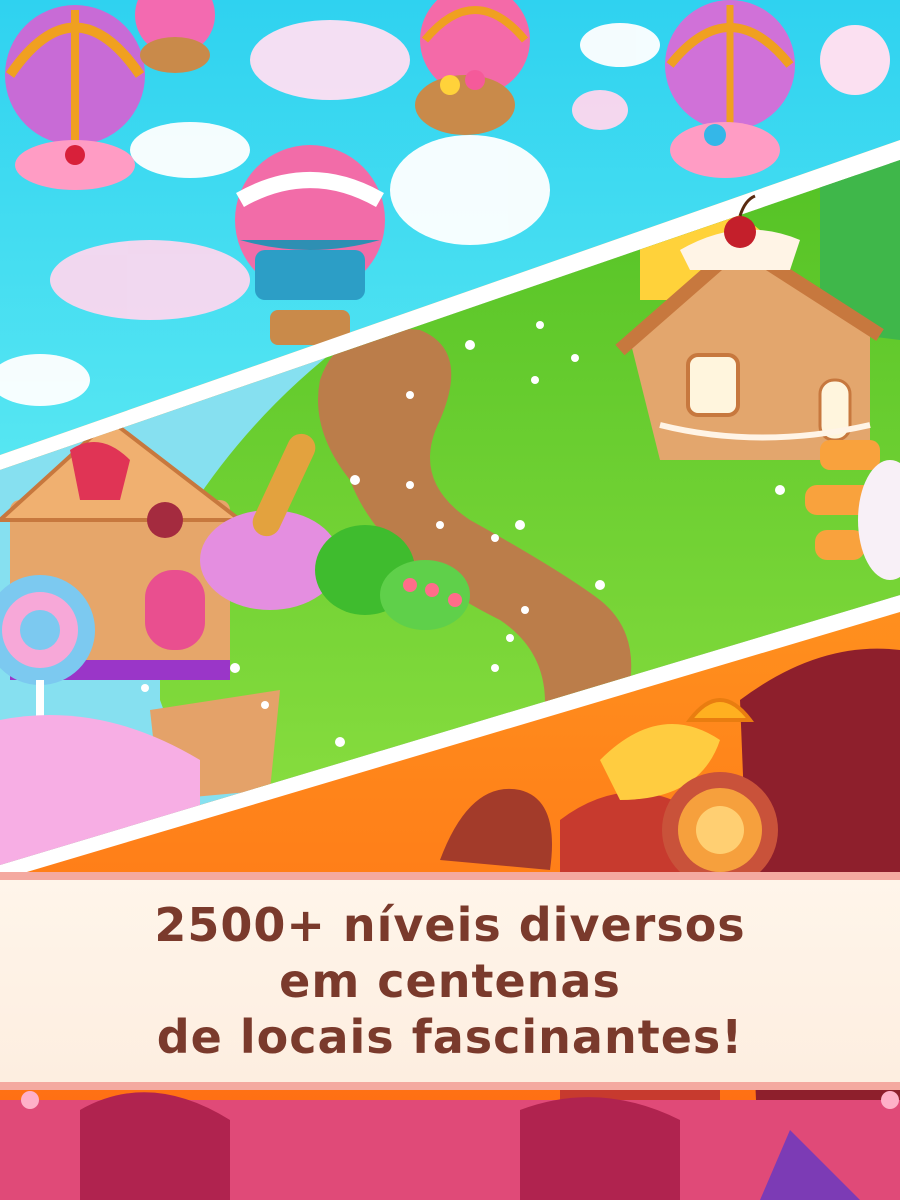  Describe the element at coordinates (450, 925) in the screenshot. I see `banner-line-1: 2500+ níveis diversos` at that location.